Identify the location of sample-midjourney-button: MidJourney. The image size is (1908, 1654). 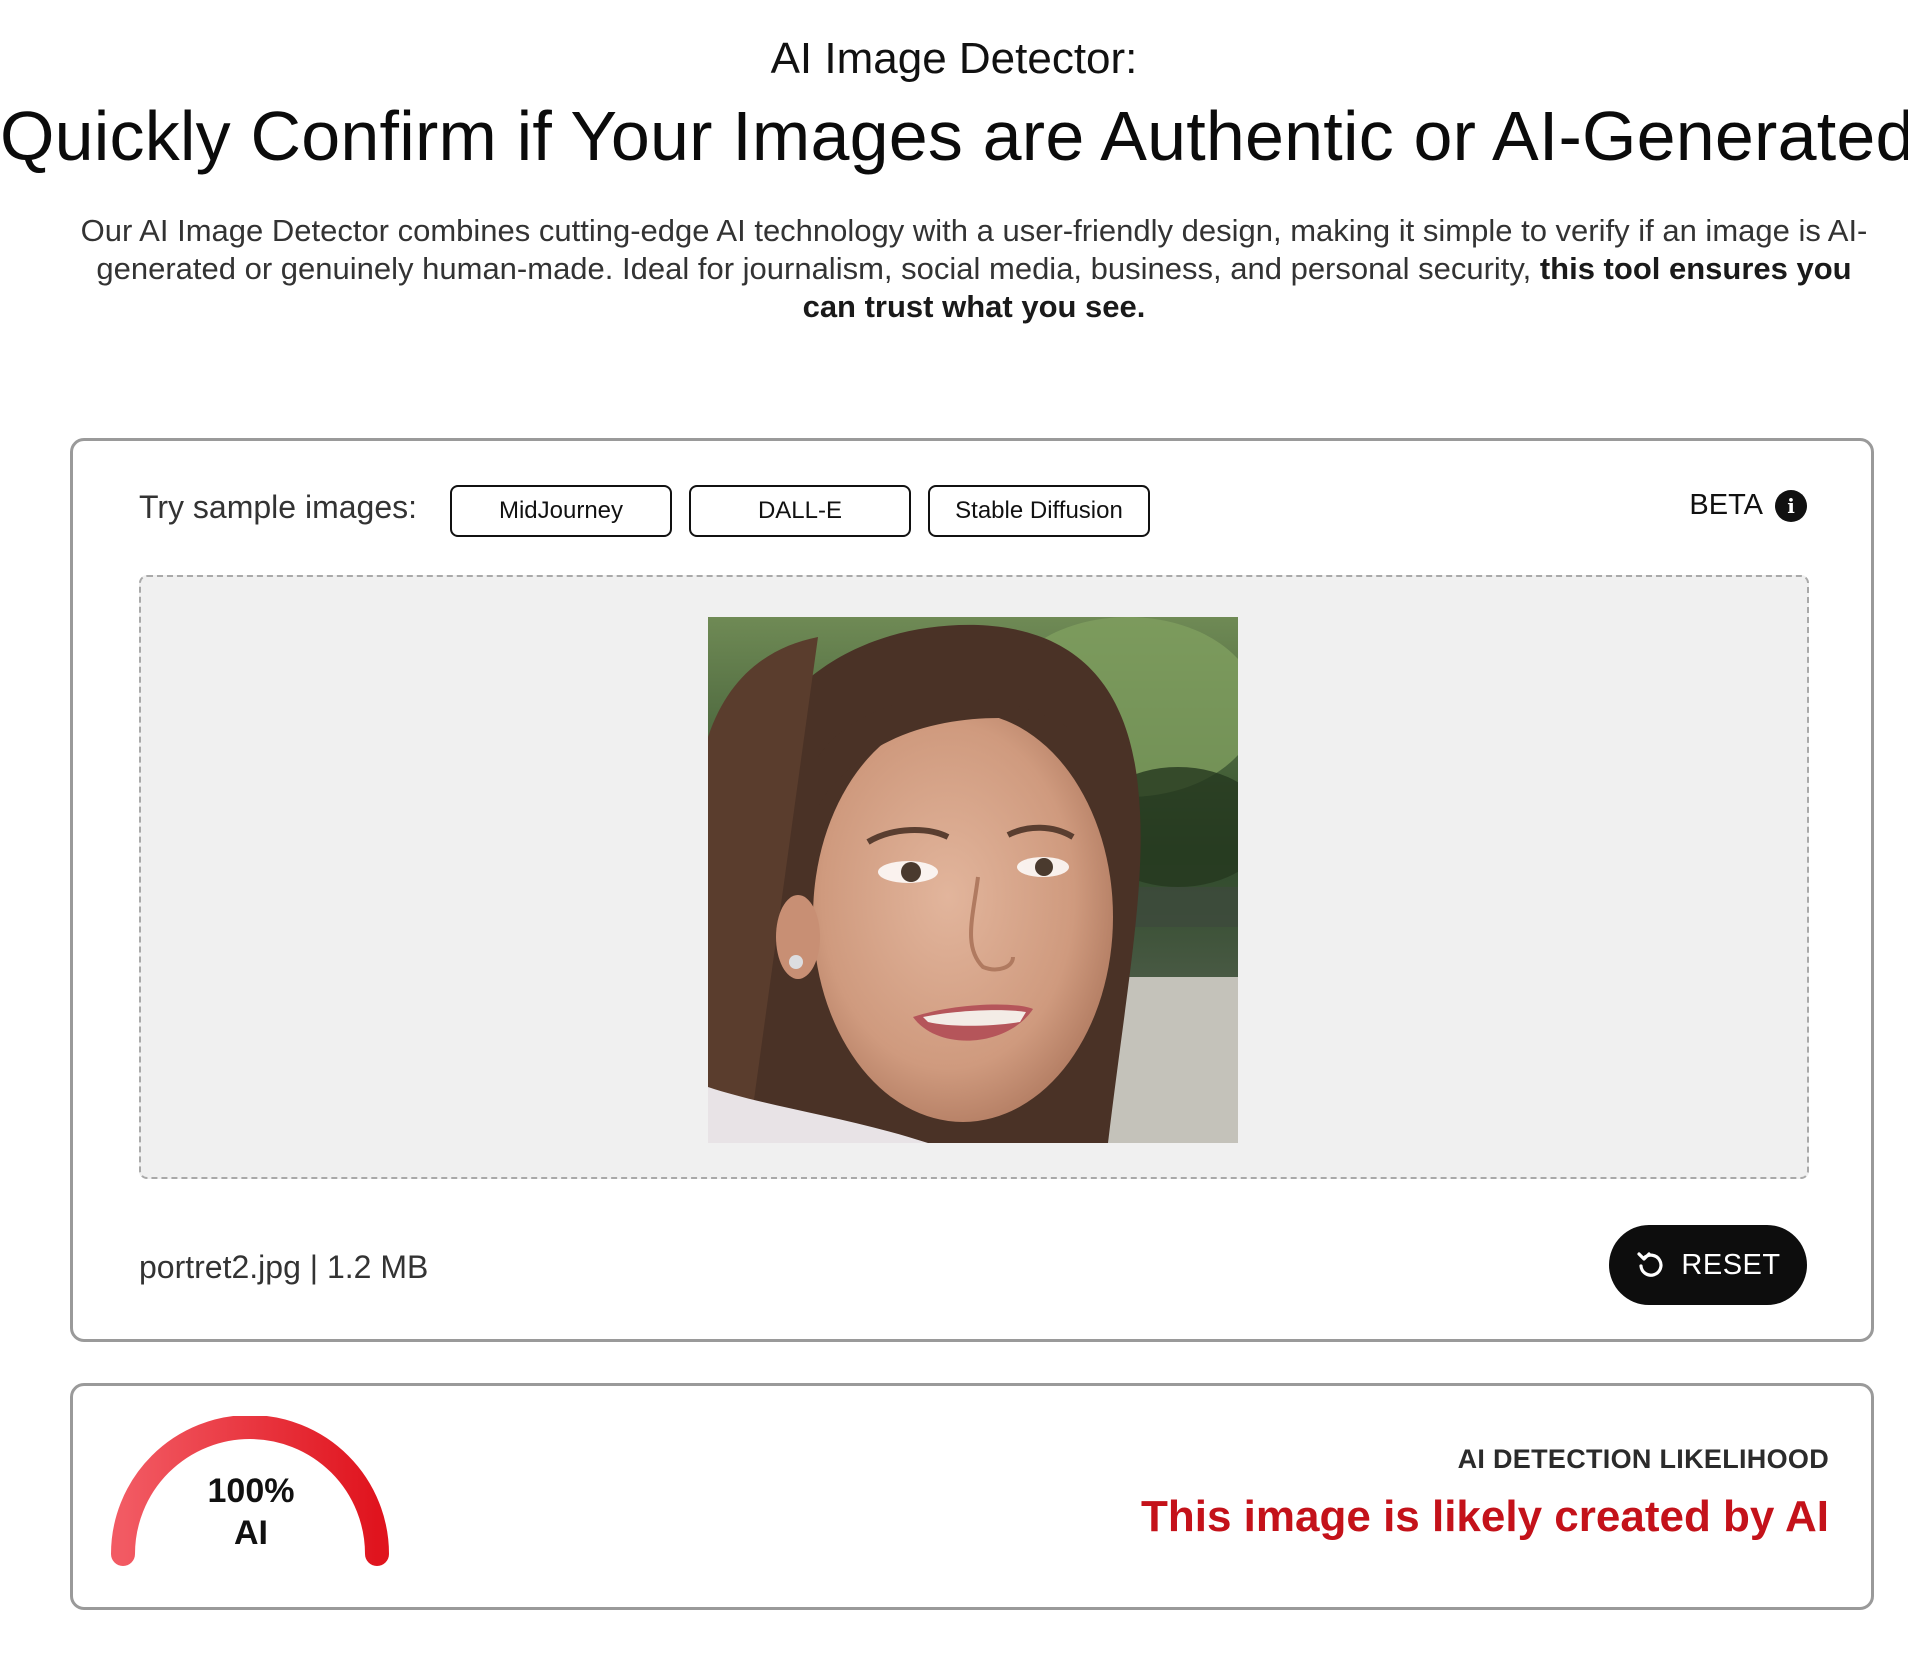
(561, 511).